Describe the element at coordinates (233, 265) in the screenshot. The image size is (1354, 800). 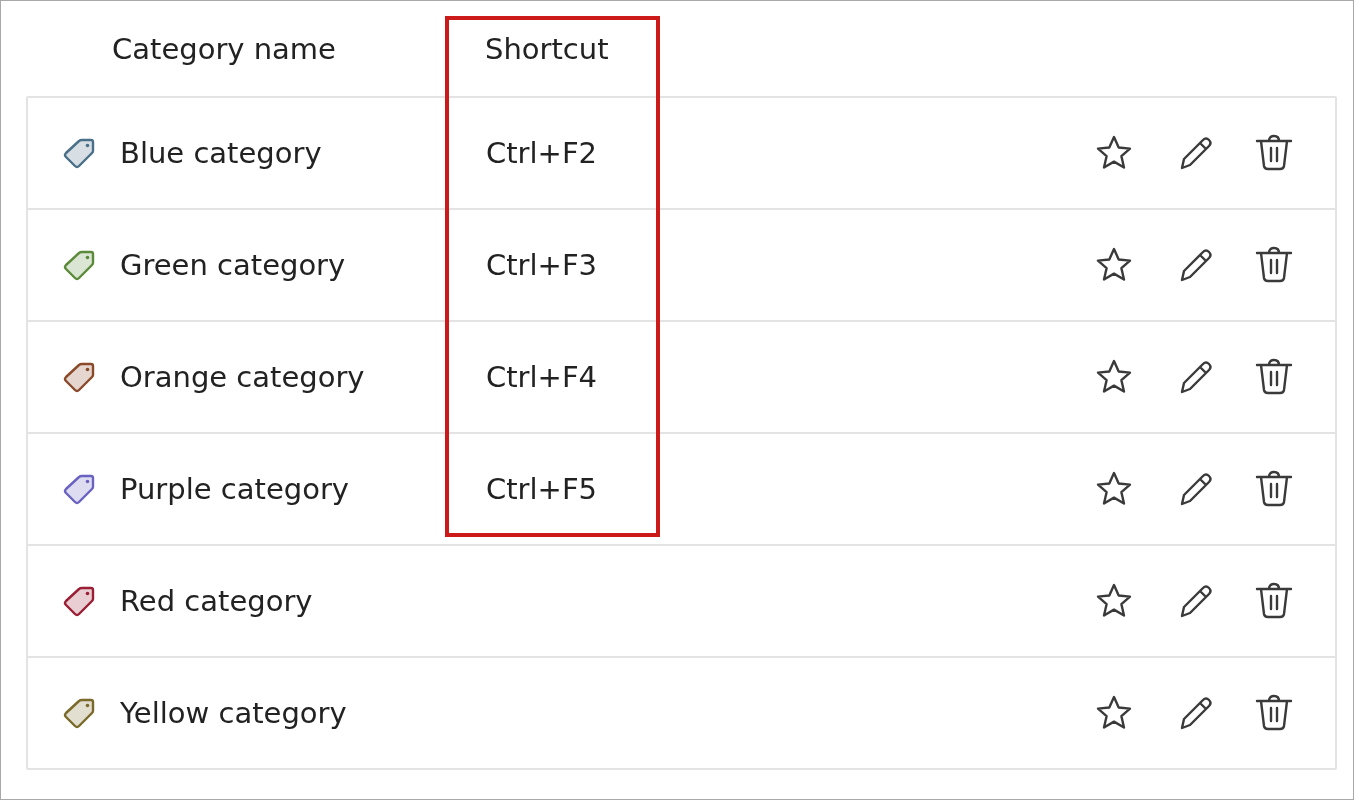
I see `category-name: Green category` at that location.